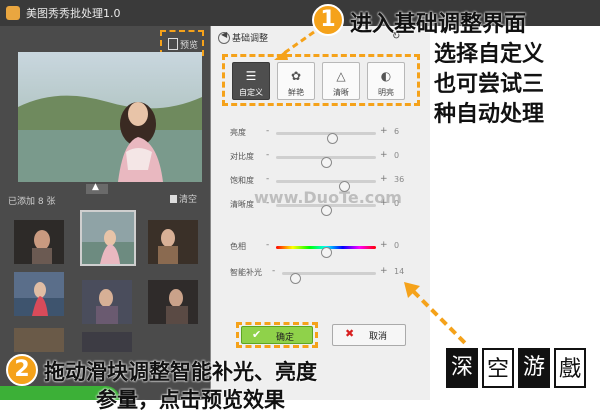 The height and width of the screenshot is (414, 600). I want to click on slider-brightness: 亮度 - + 6, so click(320, 135).